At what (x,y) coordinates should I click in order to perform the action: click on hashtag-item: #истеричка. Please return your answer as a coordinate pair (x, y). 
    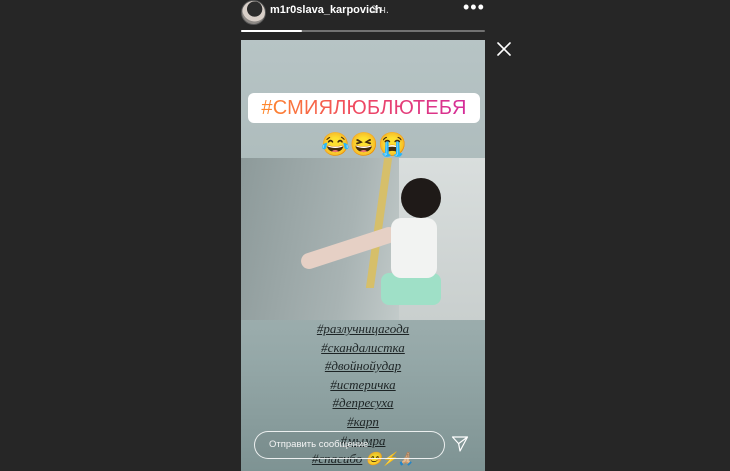
    Looking at the image, I should click on (363, 384).